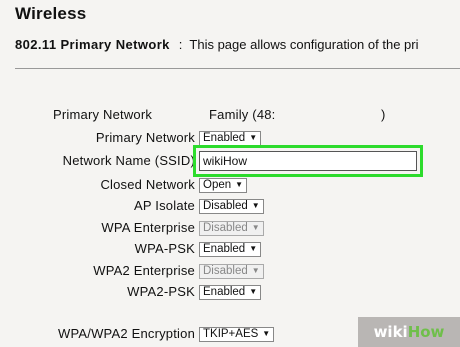  I want to click on encryption-label: WPA/WPA2 Encryption, so click(126, 333).